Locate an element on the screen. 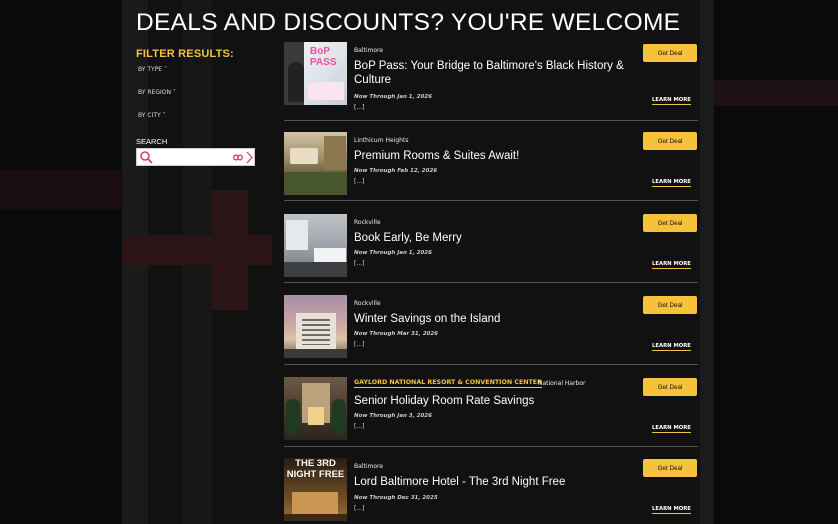 The width and height of the screenshot is (838, 524). deal-dates: Now Through Feb 12, 2026 is located at coordinates (396, 171).